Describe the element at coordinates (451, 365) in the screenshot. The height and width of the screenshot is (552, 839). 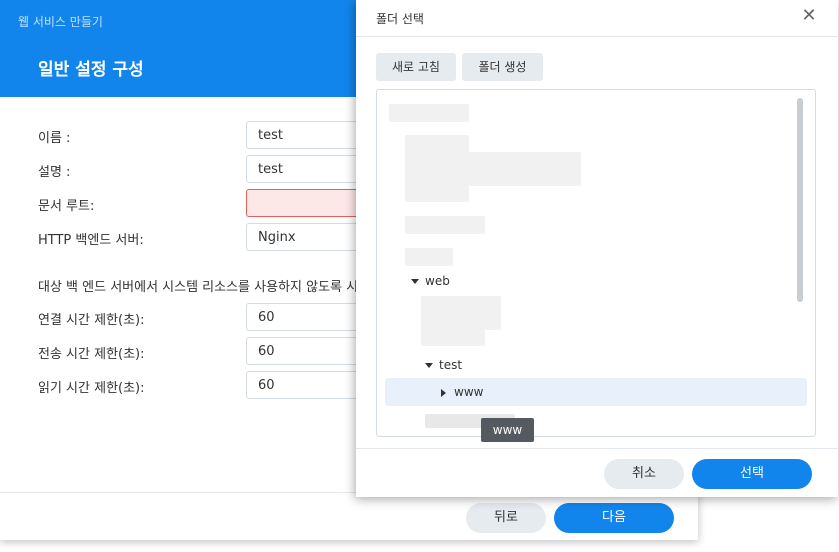
I see `tree-node-label: test` at that location.